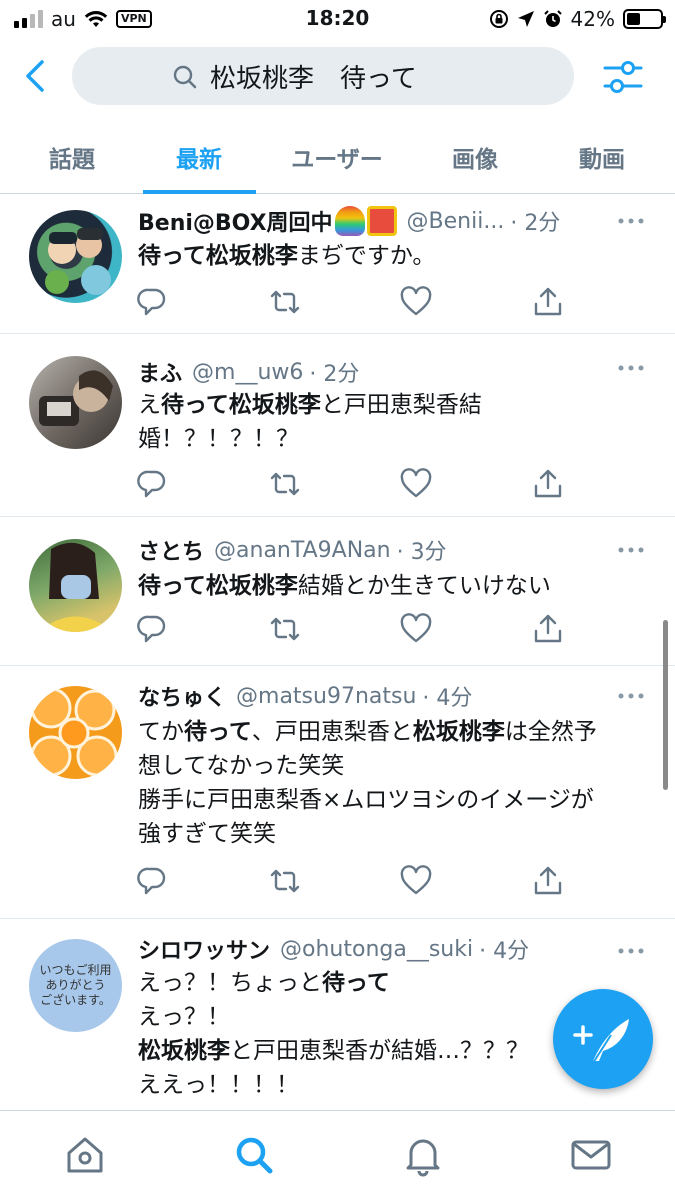 This screenshot has width=675, height=1200. What do you see at coordinates (218, 256) in the screenshot?
I see `highlighted-keyword: 待って松坂桃李` at bounding box center [218, 256].